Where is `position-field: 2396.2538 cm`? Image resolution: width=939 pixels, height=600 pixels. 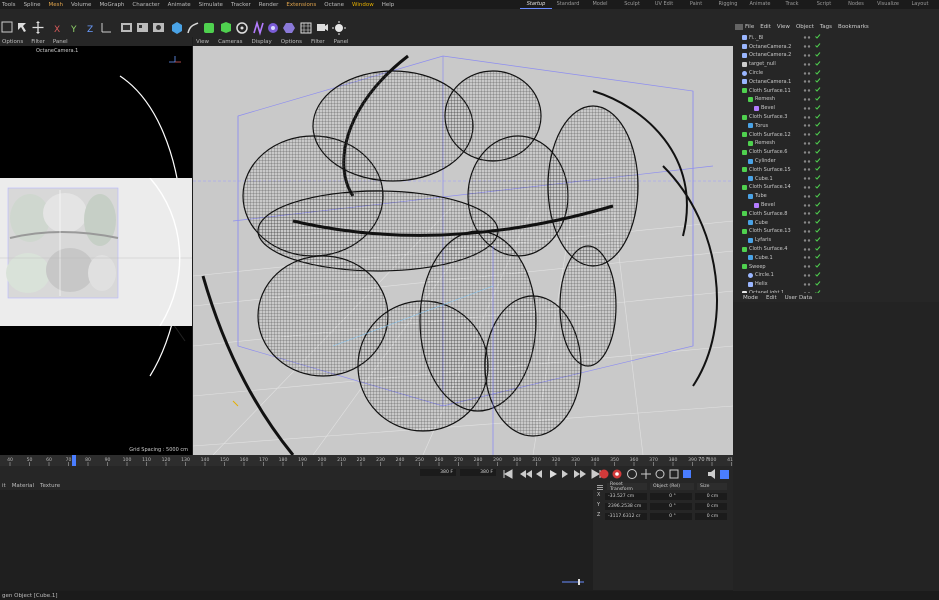
position-field: 2396.2538 cm is located at coordinates (626, 506).